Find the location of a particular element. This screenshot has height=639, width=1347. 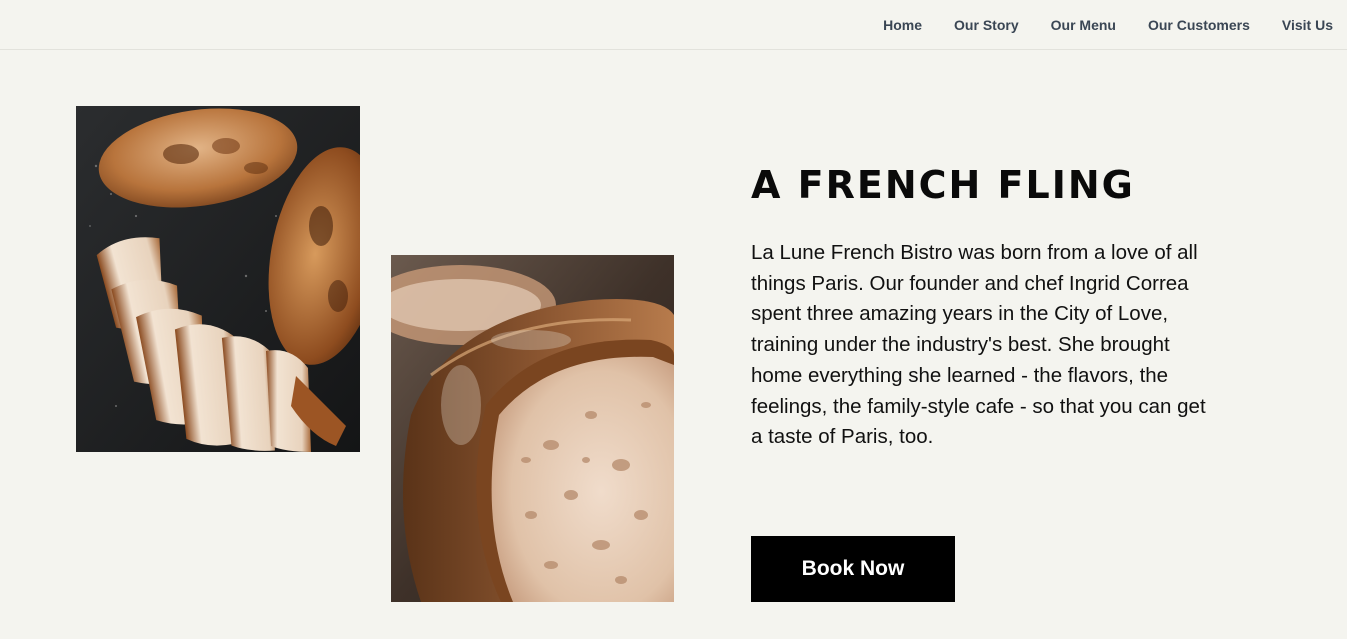

sourdough-bread-photo is located at coordinates (532, 428).